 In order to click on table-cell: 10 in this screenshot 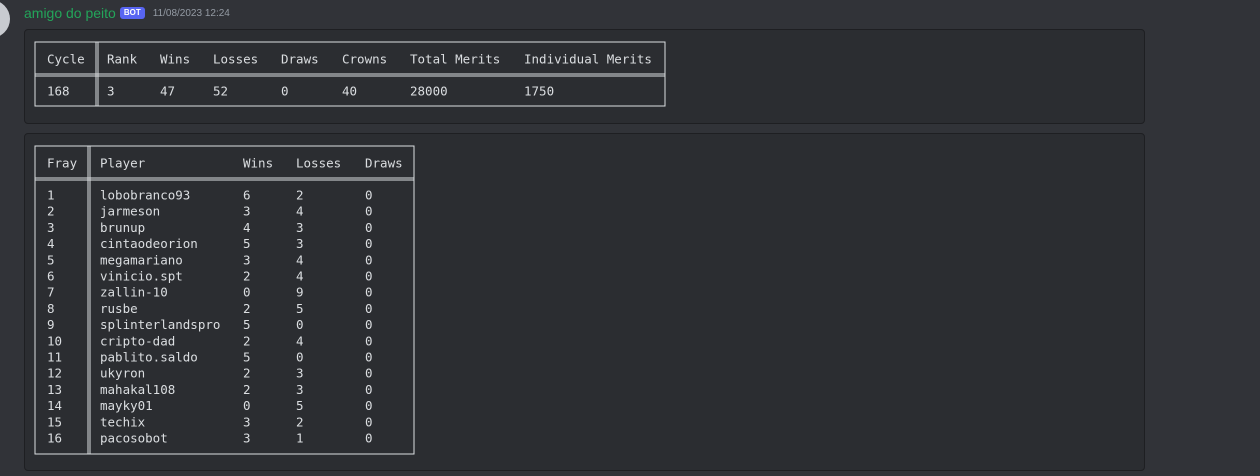, I will do `click(54, 340)`.